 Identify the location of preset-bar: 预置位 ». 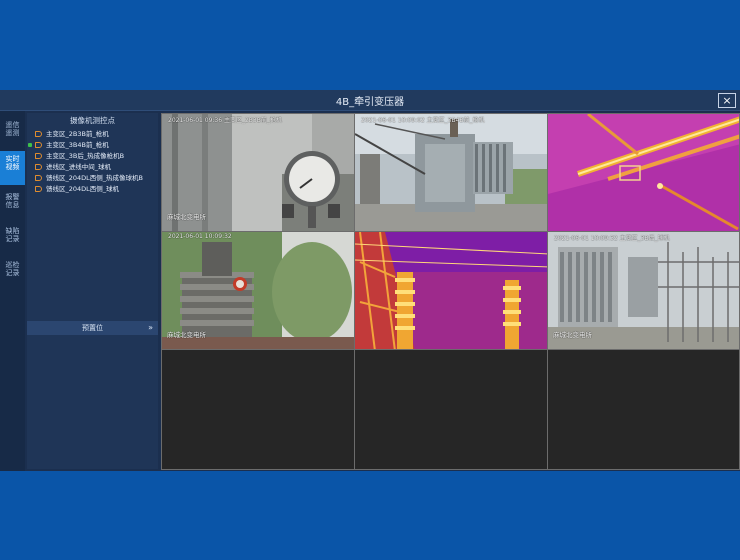
(92, 328).